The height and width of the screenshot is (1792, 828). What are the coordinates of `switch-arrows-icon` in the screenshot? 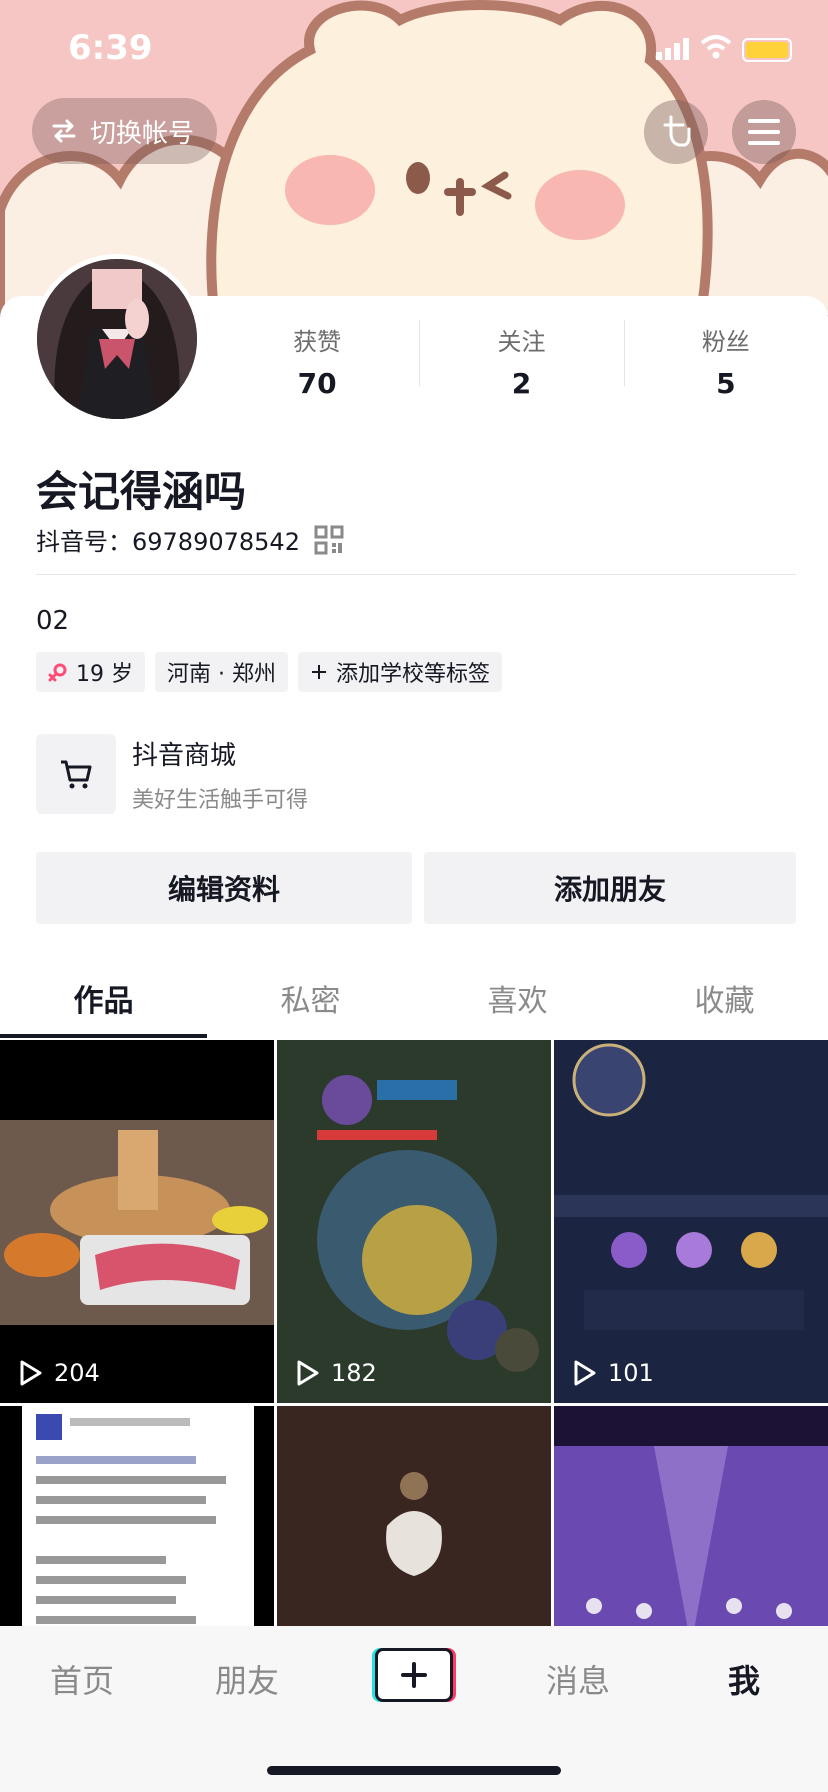 It's located at (64, 131).